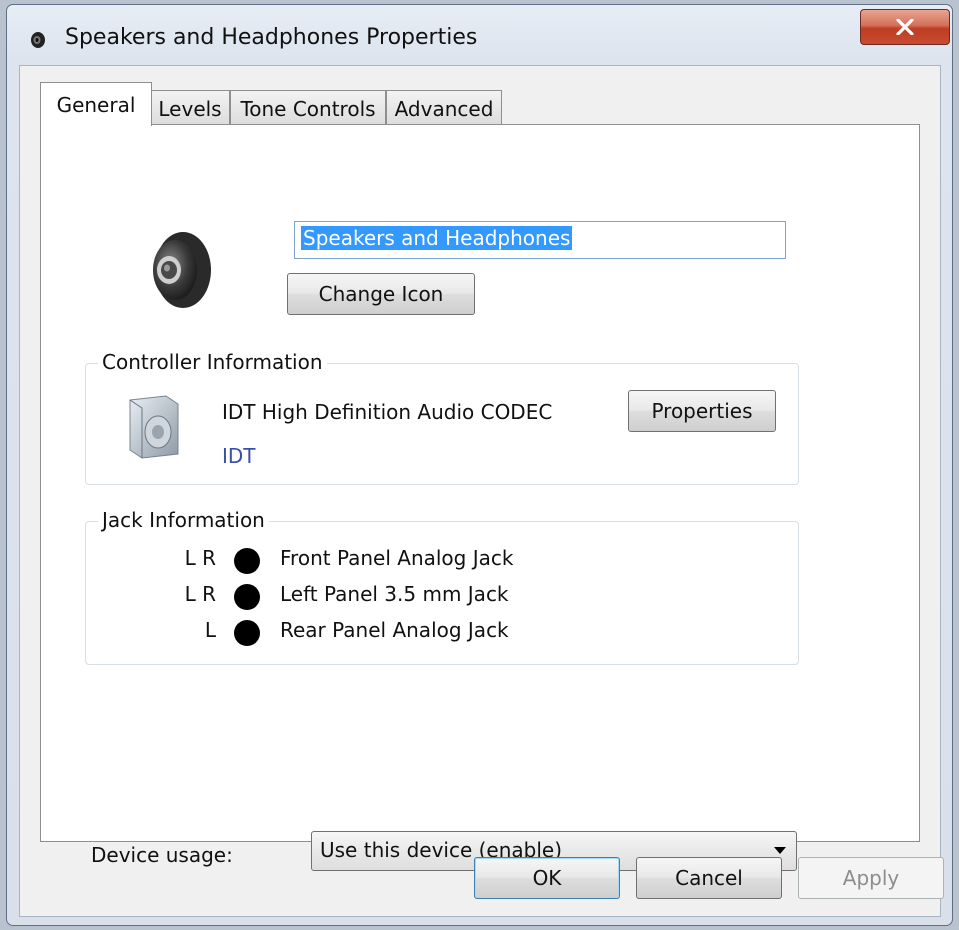  I want to click on jack-information-legend: Jack Information, so click(183, 520).